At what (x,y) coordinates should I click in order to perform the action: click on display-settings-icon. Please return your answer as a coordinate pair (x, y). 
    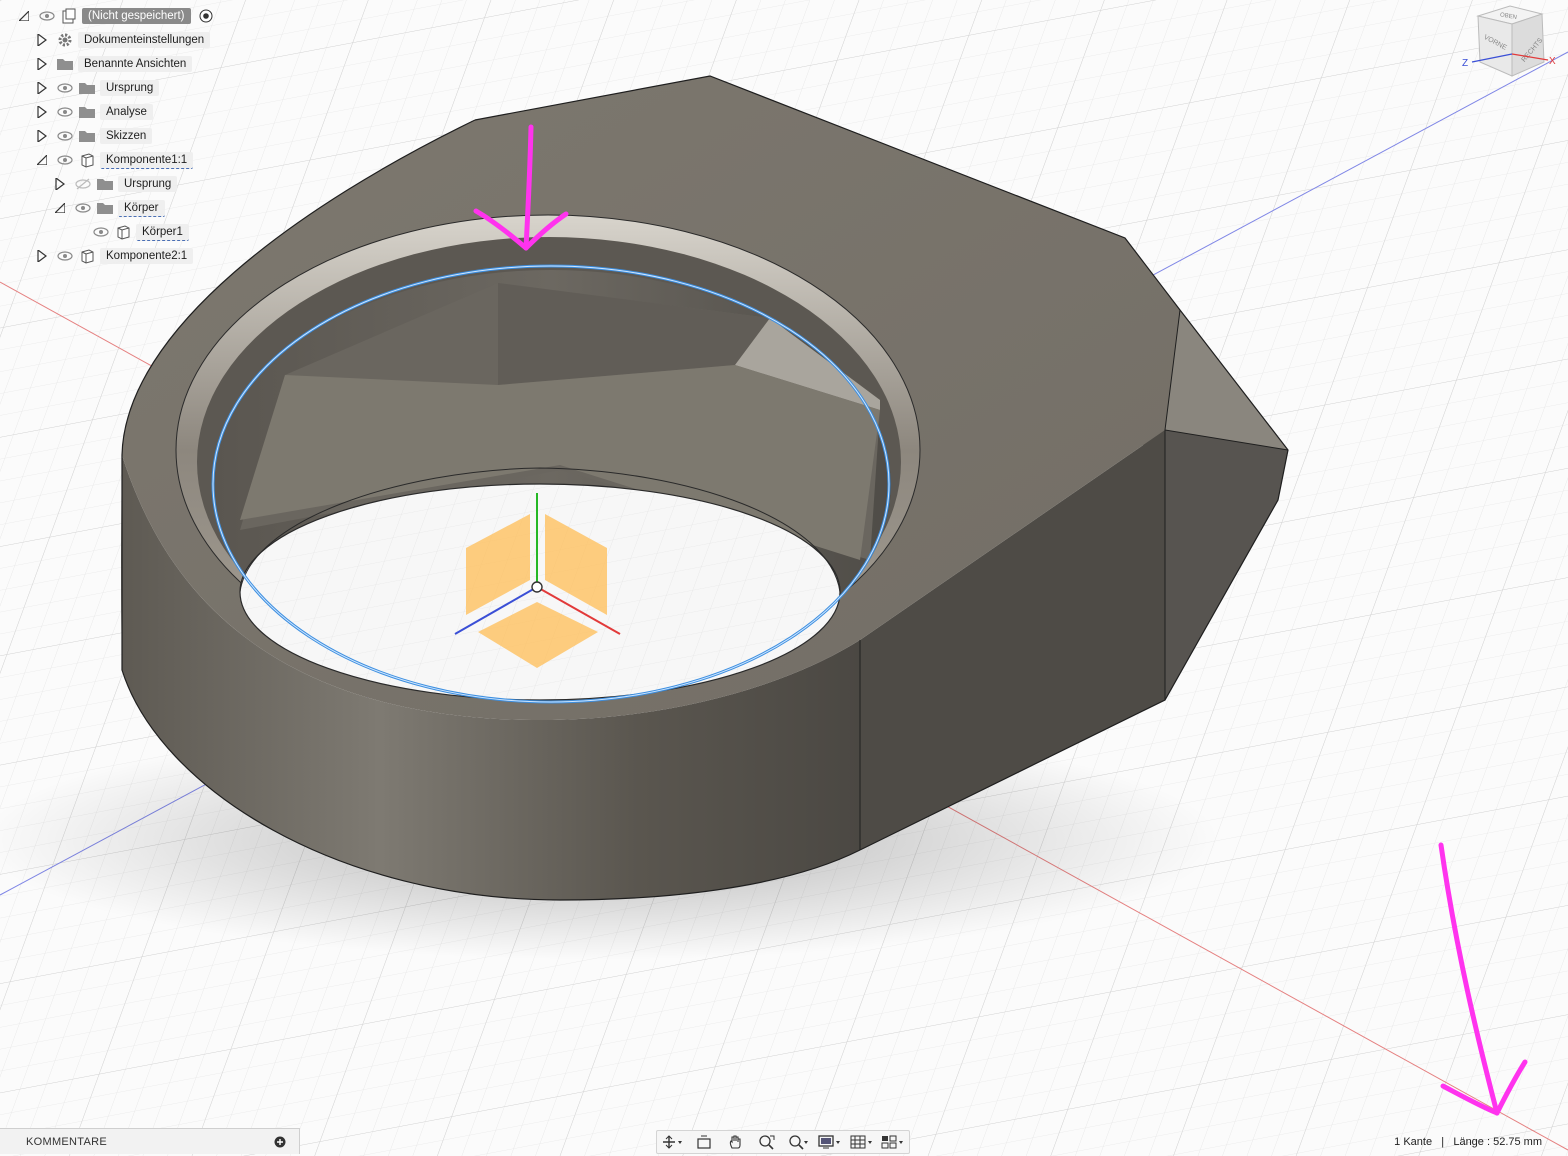
    Looking at the image, I should click on (830, 1142).